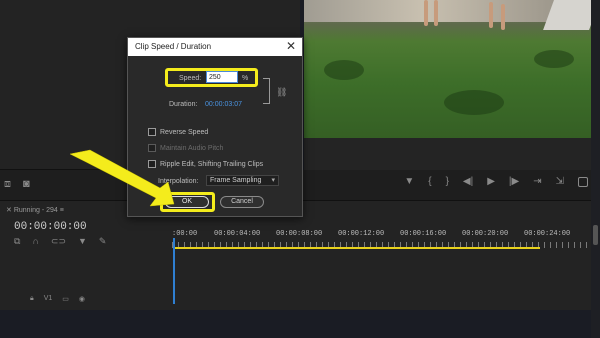 The height and width of the screenshot is (338, 600). Describe the element at coordinates (595, 169) in the screenshot. I see `scrollbar-track` at that location.